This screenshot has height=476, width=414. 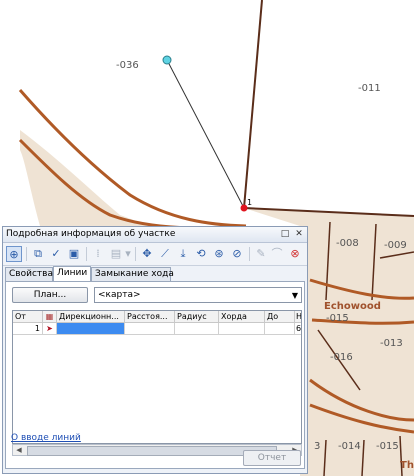 I want to click on column-header-from: От, so click(x=28, y=317).